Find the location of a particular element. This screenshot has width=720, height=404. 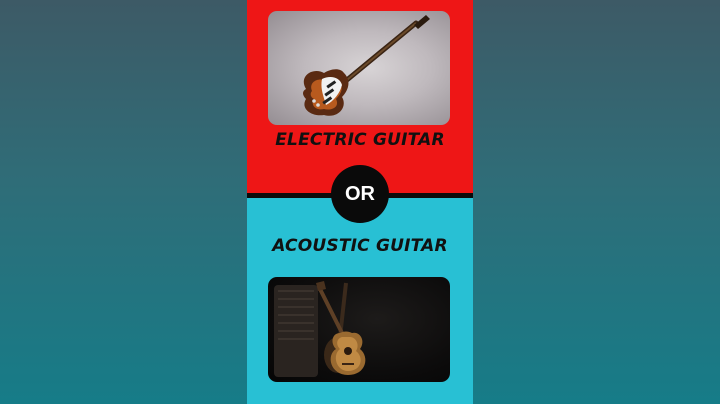

or-badge: OR is located at coordinates (360, 194).